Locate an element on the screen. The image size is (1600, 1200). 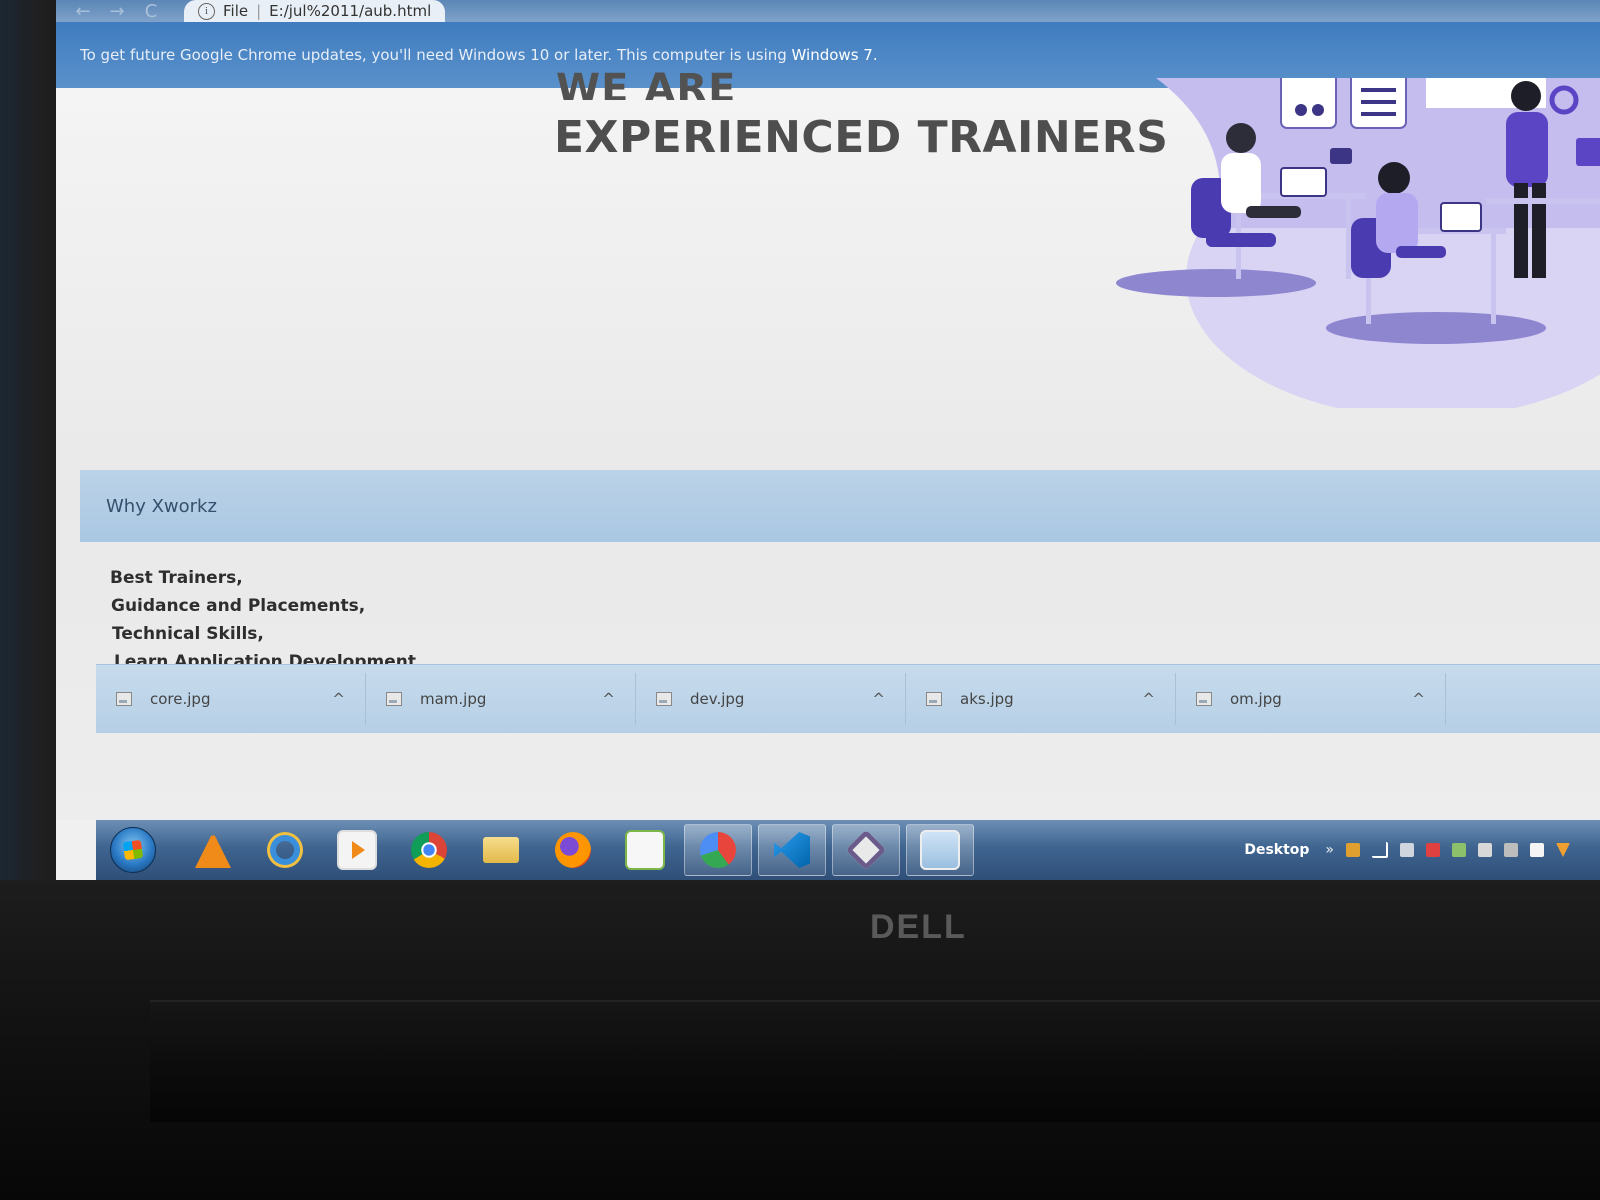
board-card is located at coordinates (1308, 103).